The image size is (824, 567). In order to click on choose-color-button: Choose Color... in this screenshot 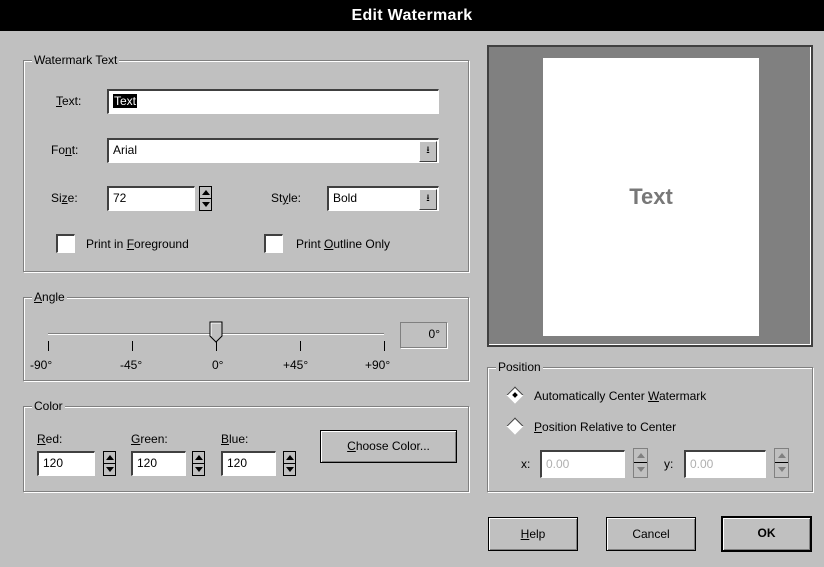, I will do `click(388, 446)`.